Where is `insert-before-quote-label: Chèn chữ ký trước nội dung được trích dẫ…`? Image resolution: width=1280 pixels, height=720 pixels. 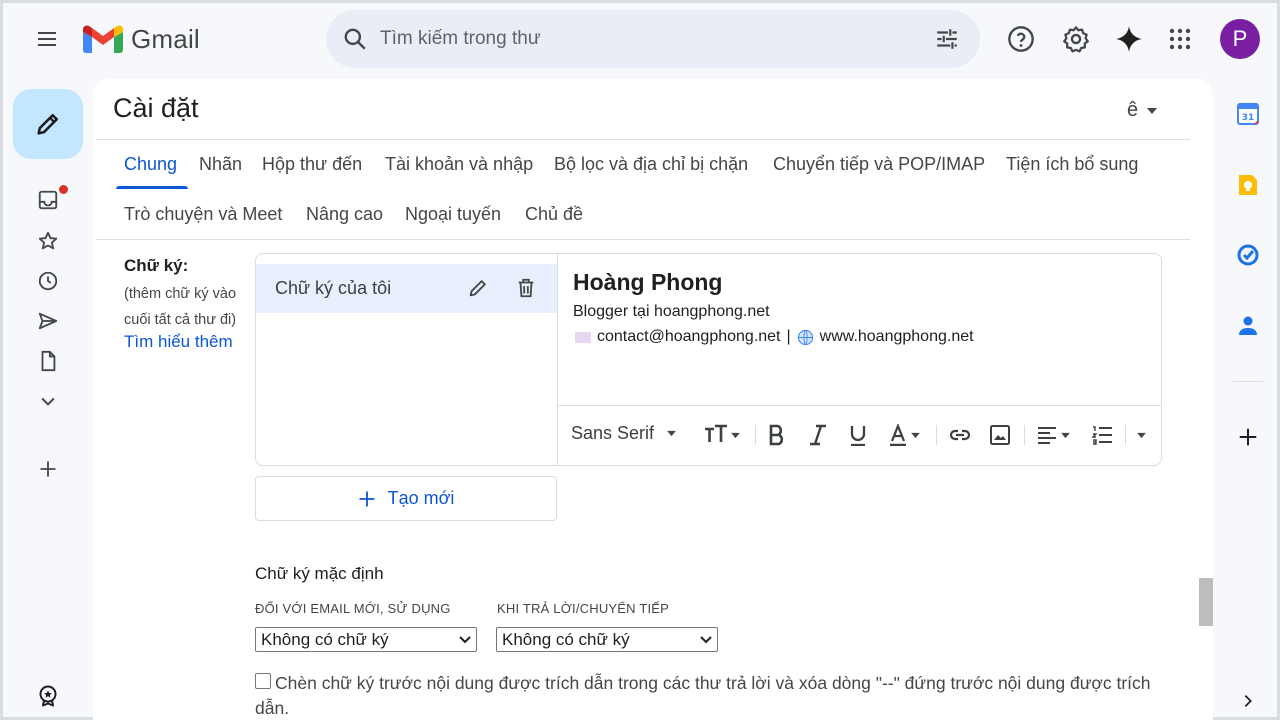
insert-before-quote-label: Chèn chữ ký trước nội dung được trích dẫ… is located at coordinates (705, 695).